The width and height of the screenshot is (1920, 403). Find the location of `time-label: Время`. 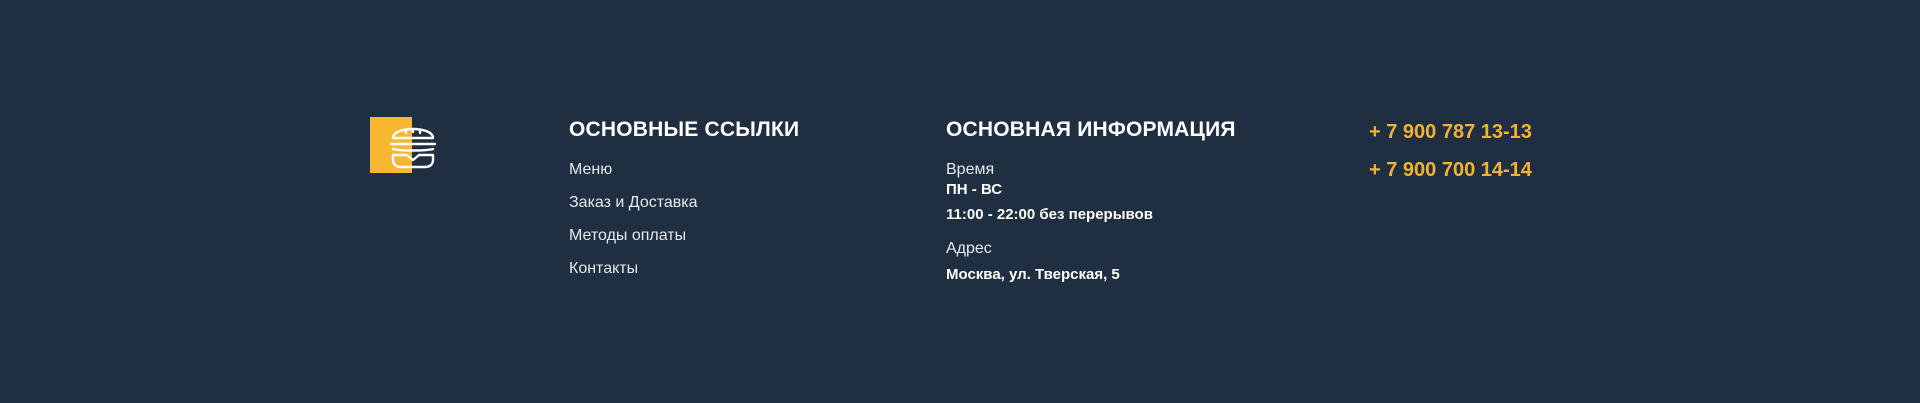

time-label: Время is located at coordinates (970, 169).